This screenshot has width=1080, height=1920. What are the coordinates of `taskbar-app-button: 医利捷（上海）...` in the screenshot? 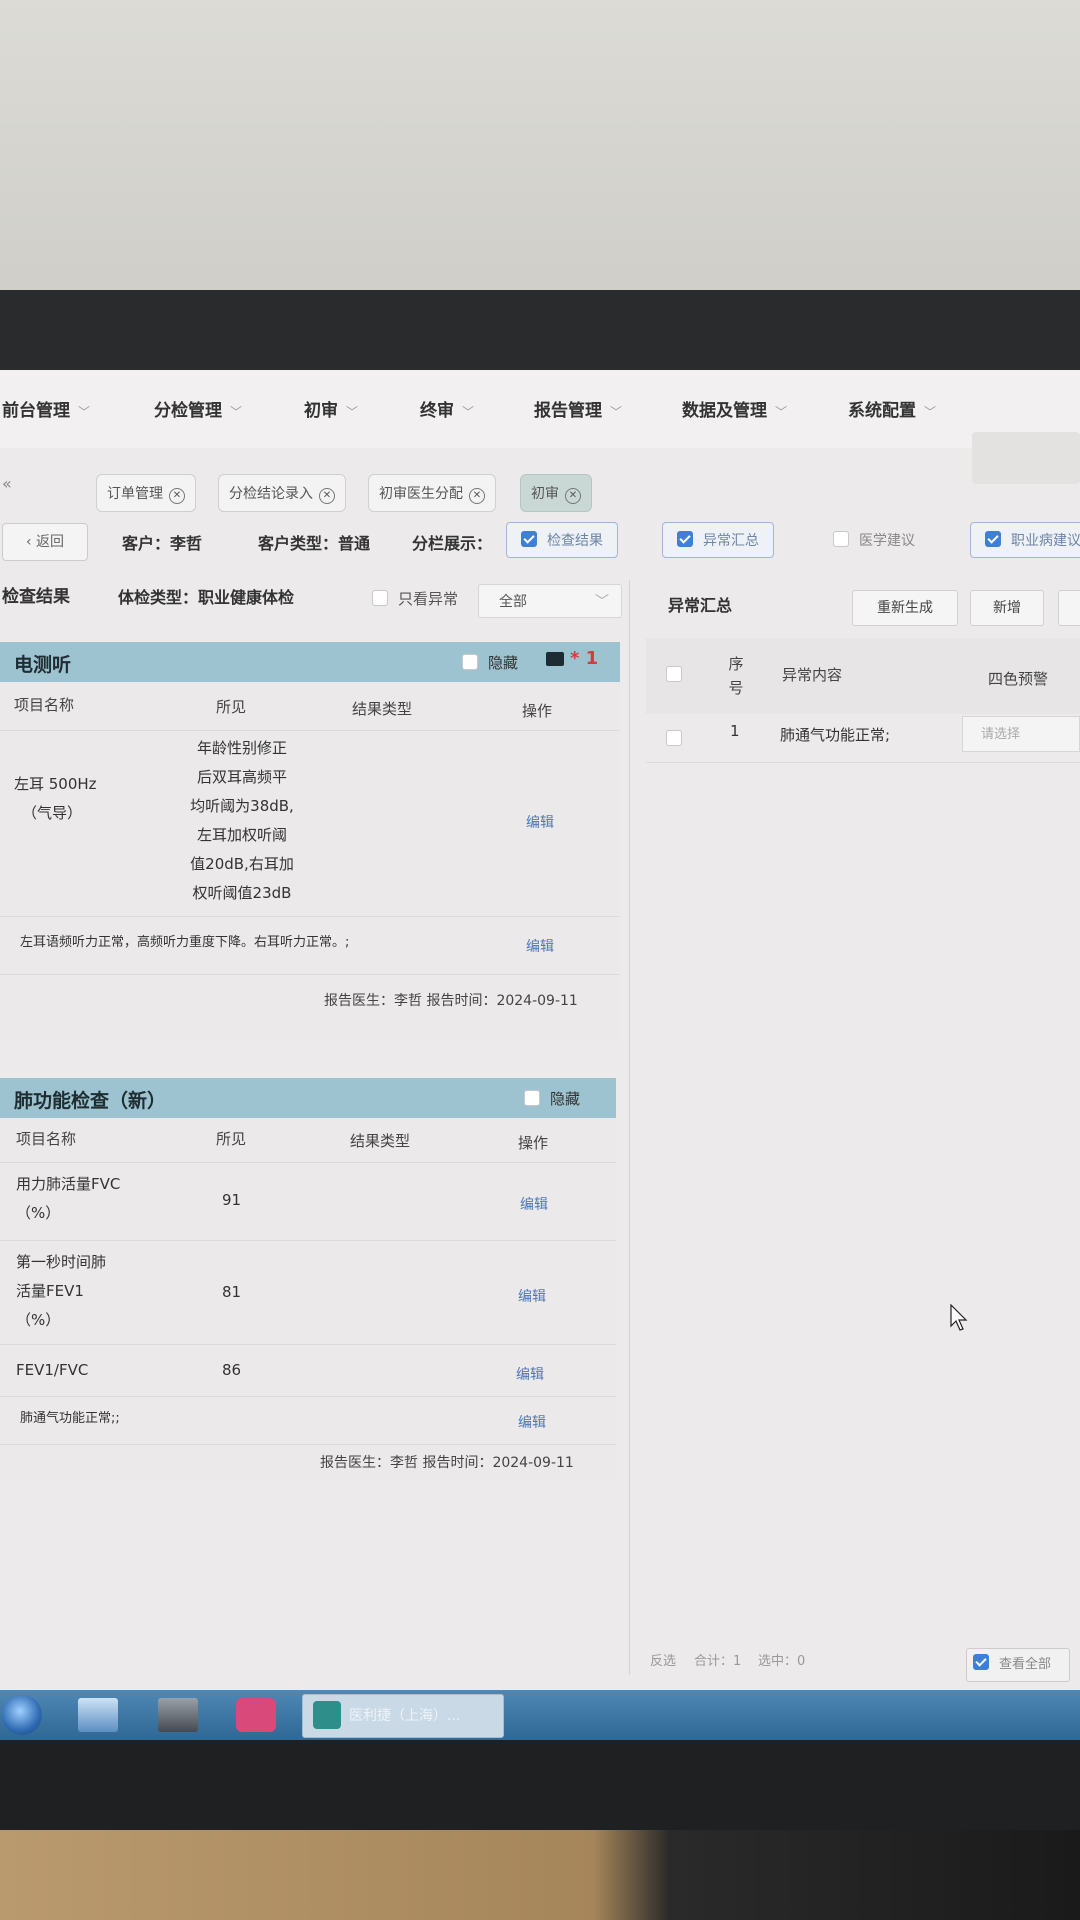 It's located at (403, 1716).